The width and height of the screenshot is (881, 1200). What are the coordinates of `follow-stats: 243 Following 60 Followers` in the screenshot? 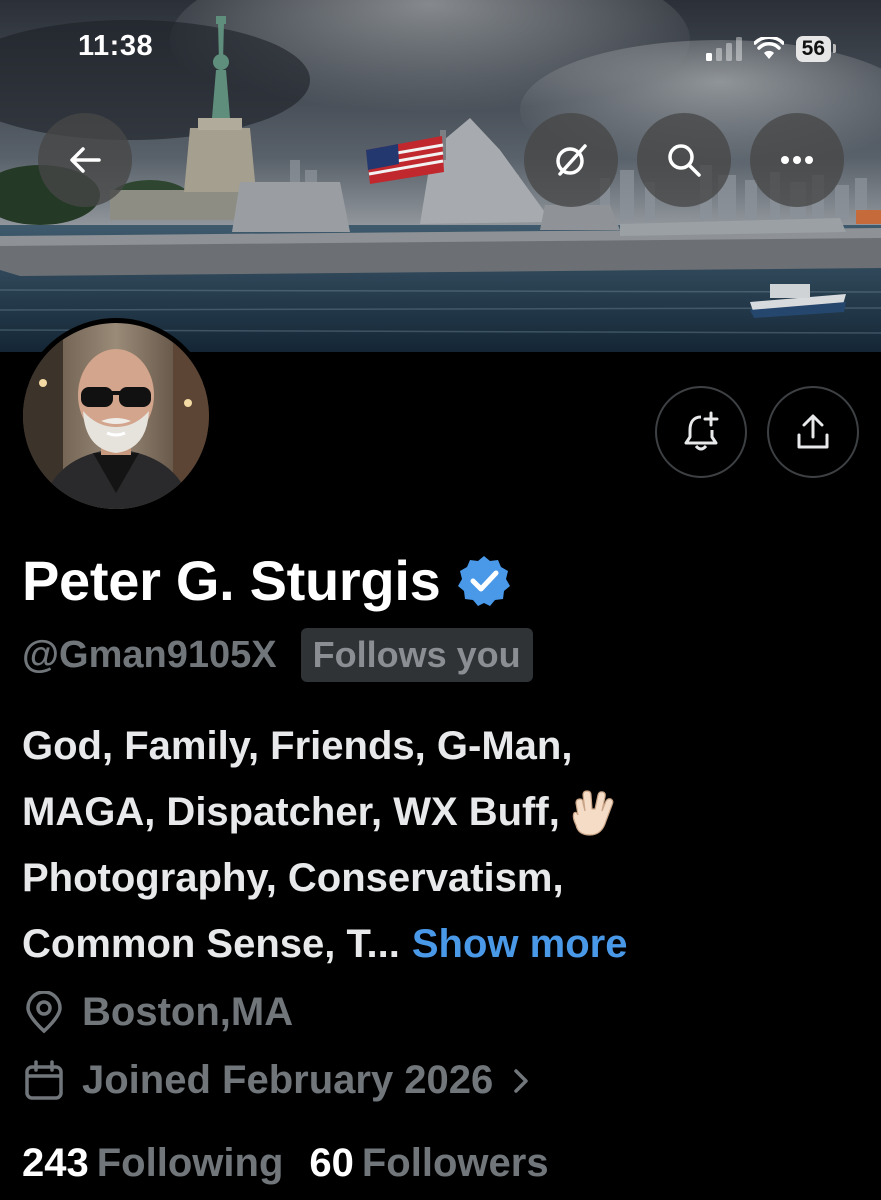 It's located at (298, 1163).